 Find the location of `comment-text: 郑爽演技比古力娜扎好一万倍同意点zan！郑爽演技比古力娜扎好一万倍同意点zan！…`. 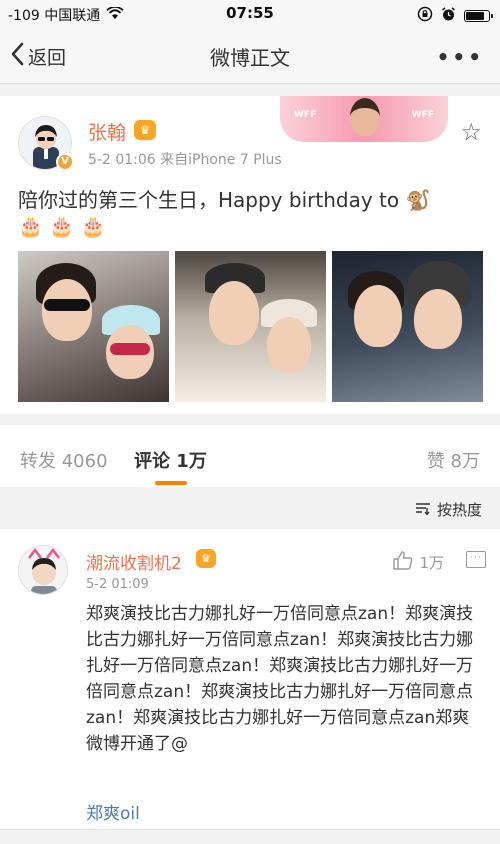

comment-text: 郑爽演技比古力娜扎好一万倍同意点zan！郑爽演技比古力娜扎好一万倍同意点zan！… is located at coordinates (280, 679).